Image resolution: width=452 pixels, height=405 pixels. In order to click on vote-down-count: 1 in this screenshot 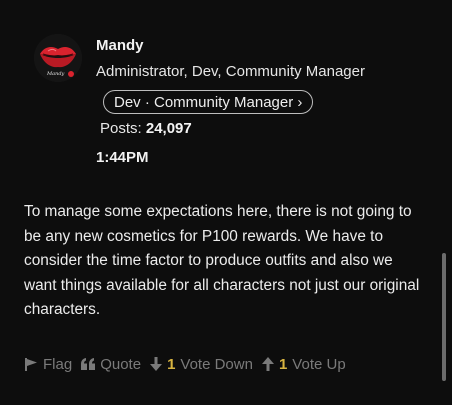, I will do `click(171, 364)`.